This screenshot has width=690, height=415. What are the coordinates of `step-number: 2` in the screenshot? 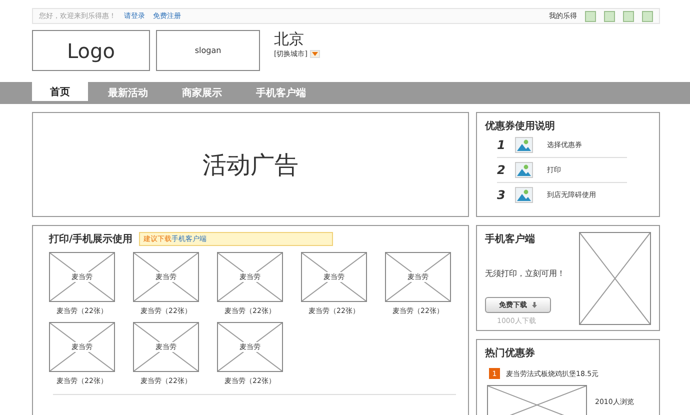 It's located at (501, 170).